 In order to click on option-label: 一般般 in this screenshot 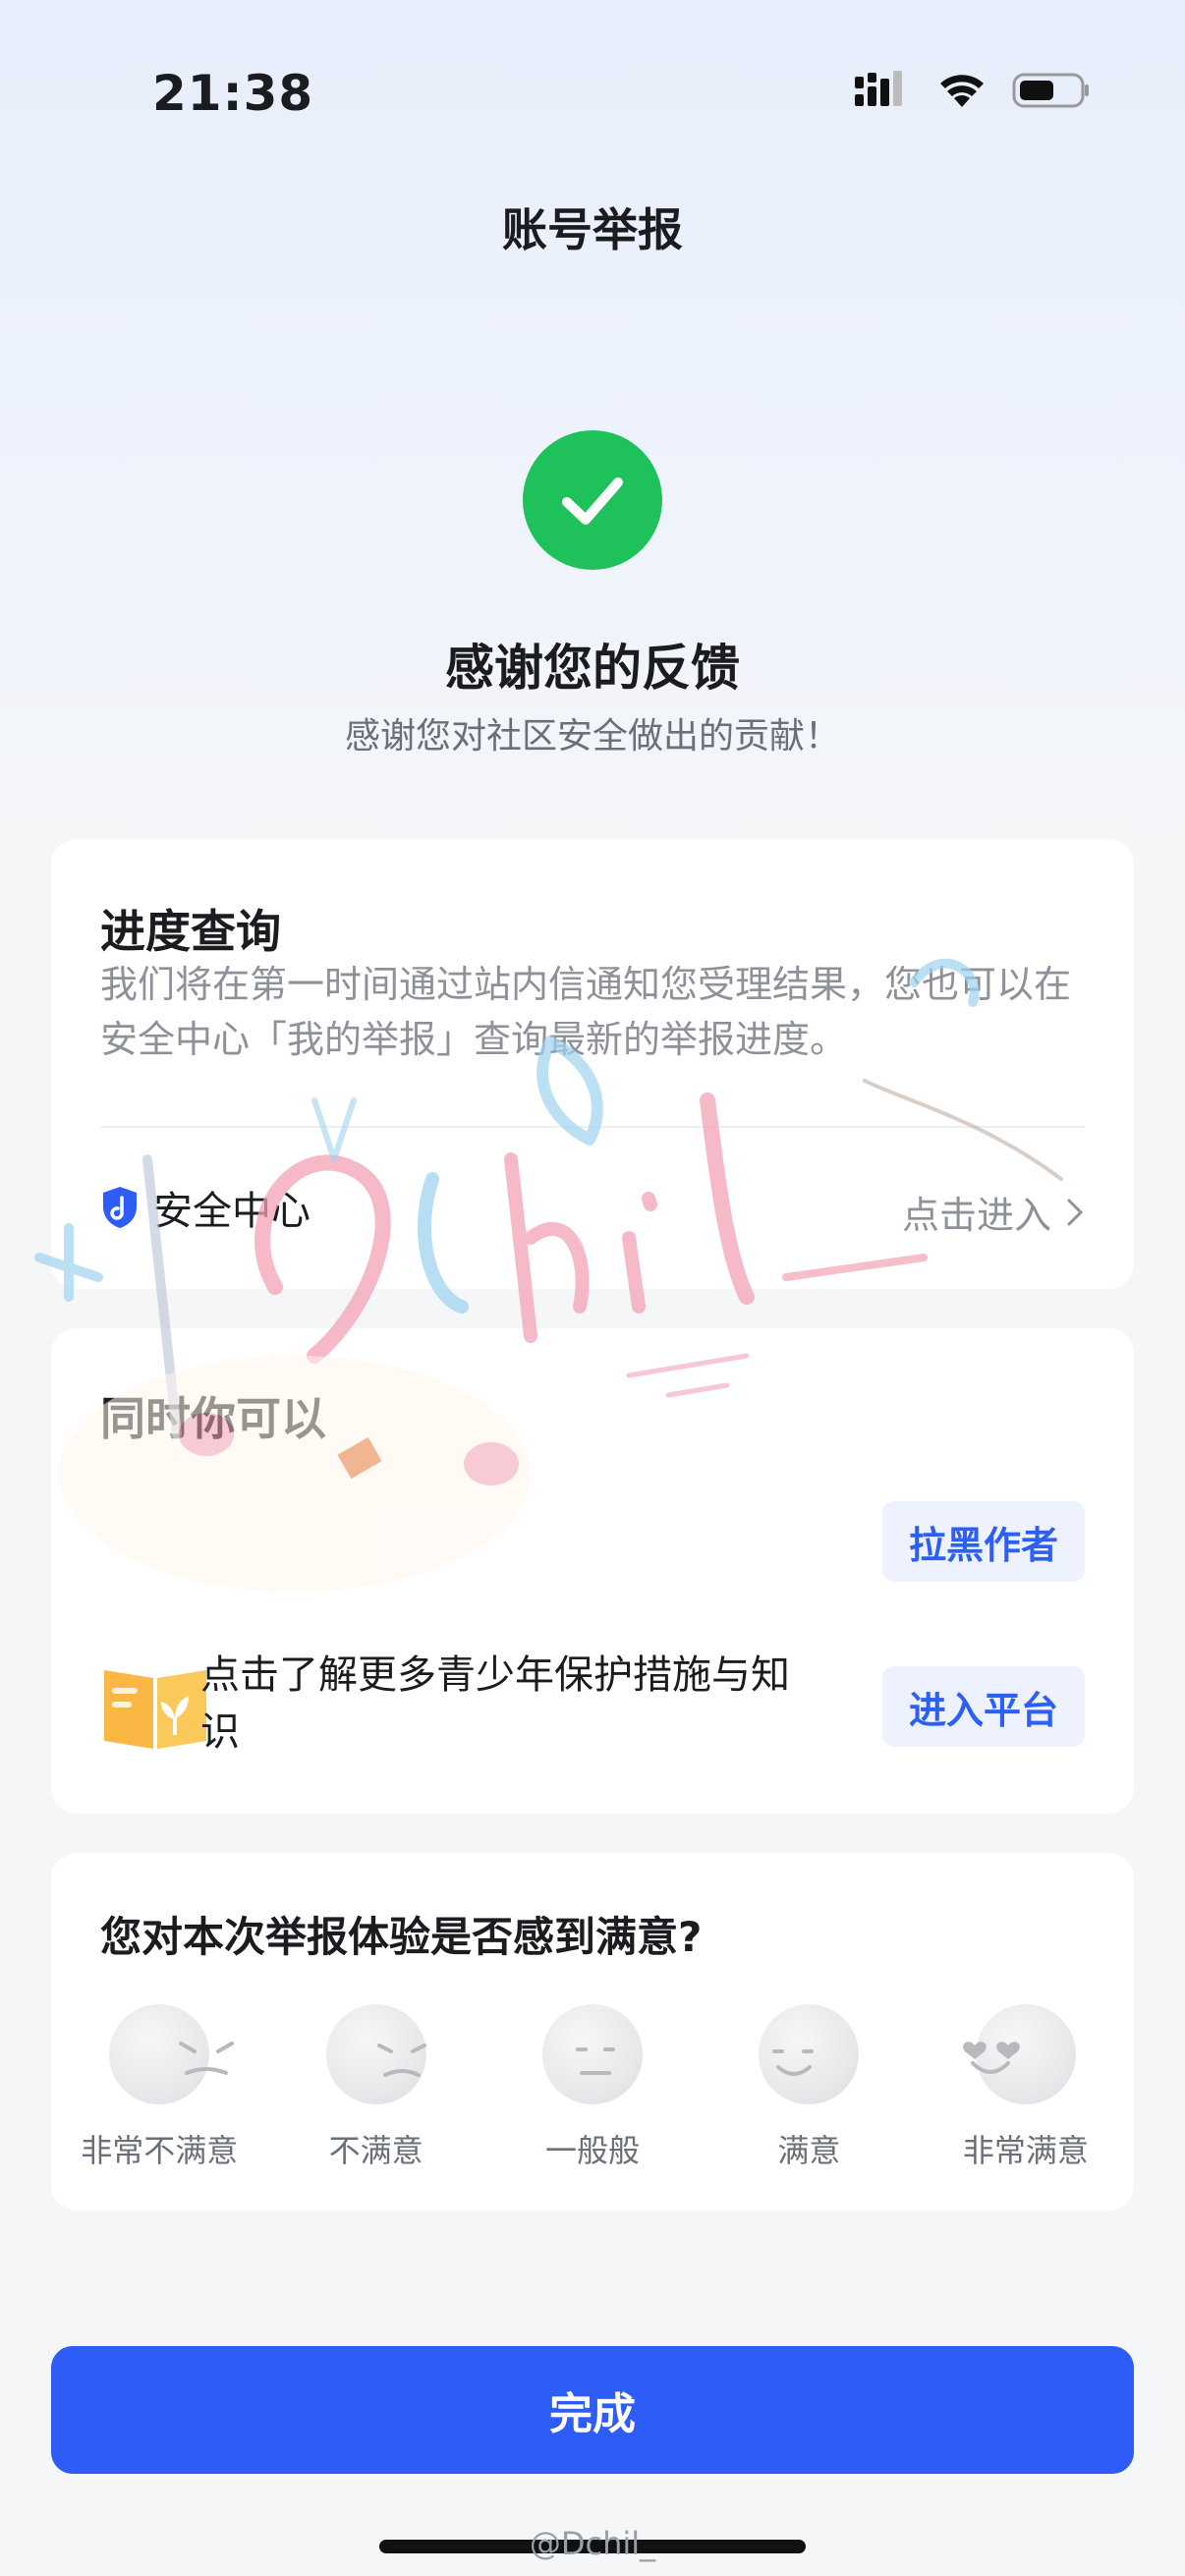, I will do `click(593, 2150)`.